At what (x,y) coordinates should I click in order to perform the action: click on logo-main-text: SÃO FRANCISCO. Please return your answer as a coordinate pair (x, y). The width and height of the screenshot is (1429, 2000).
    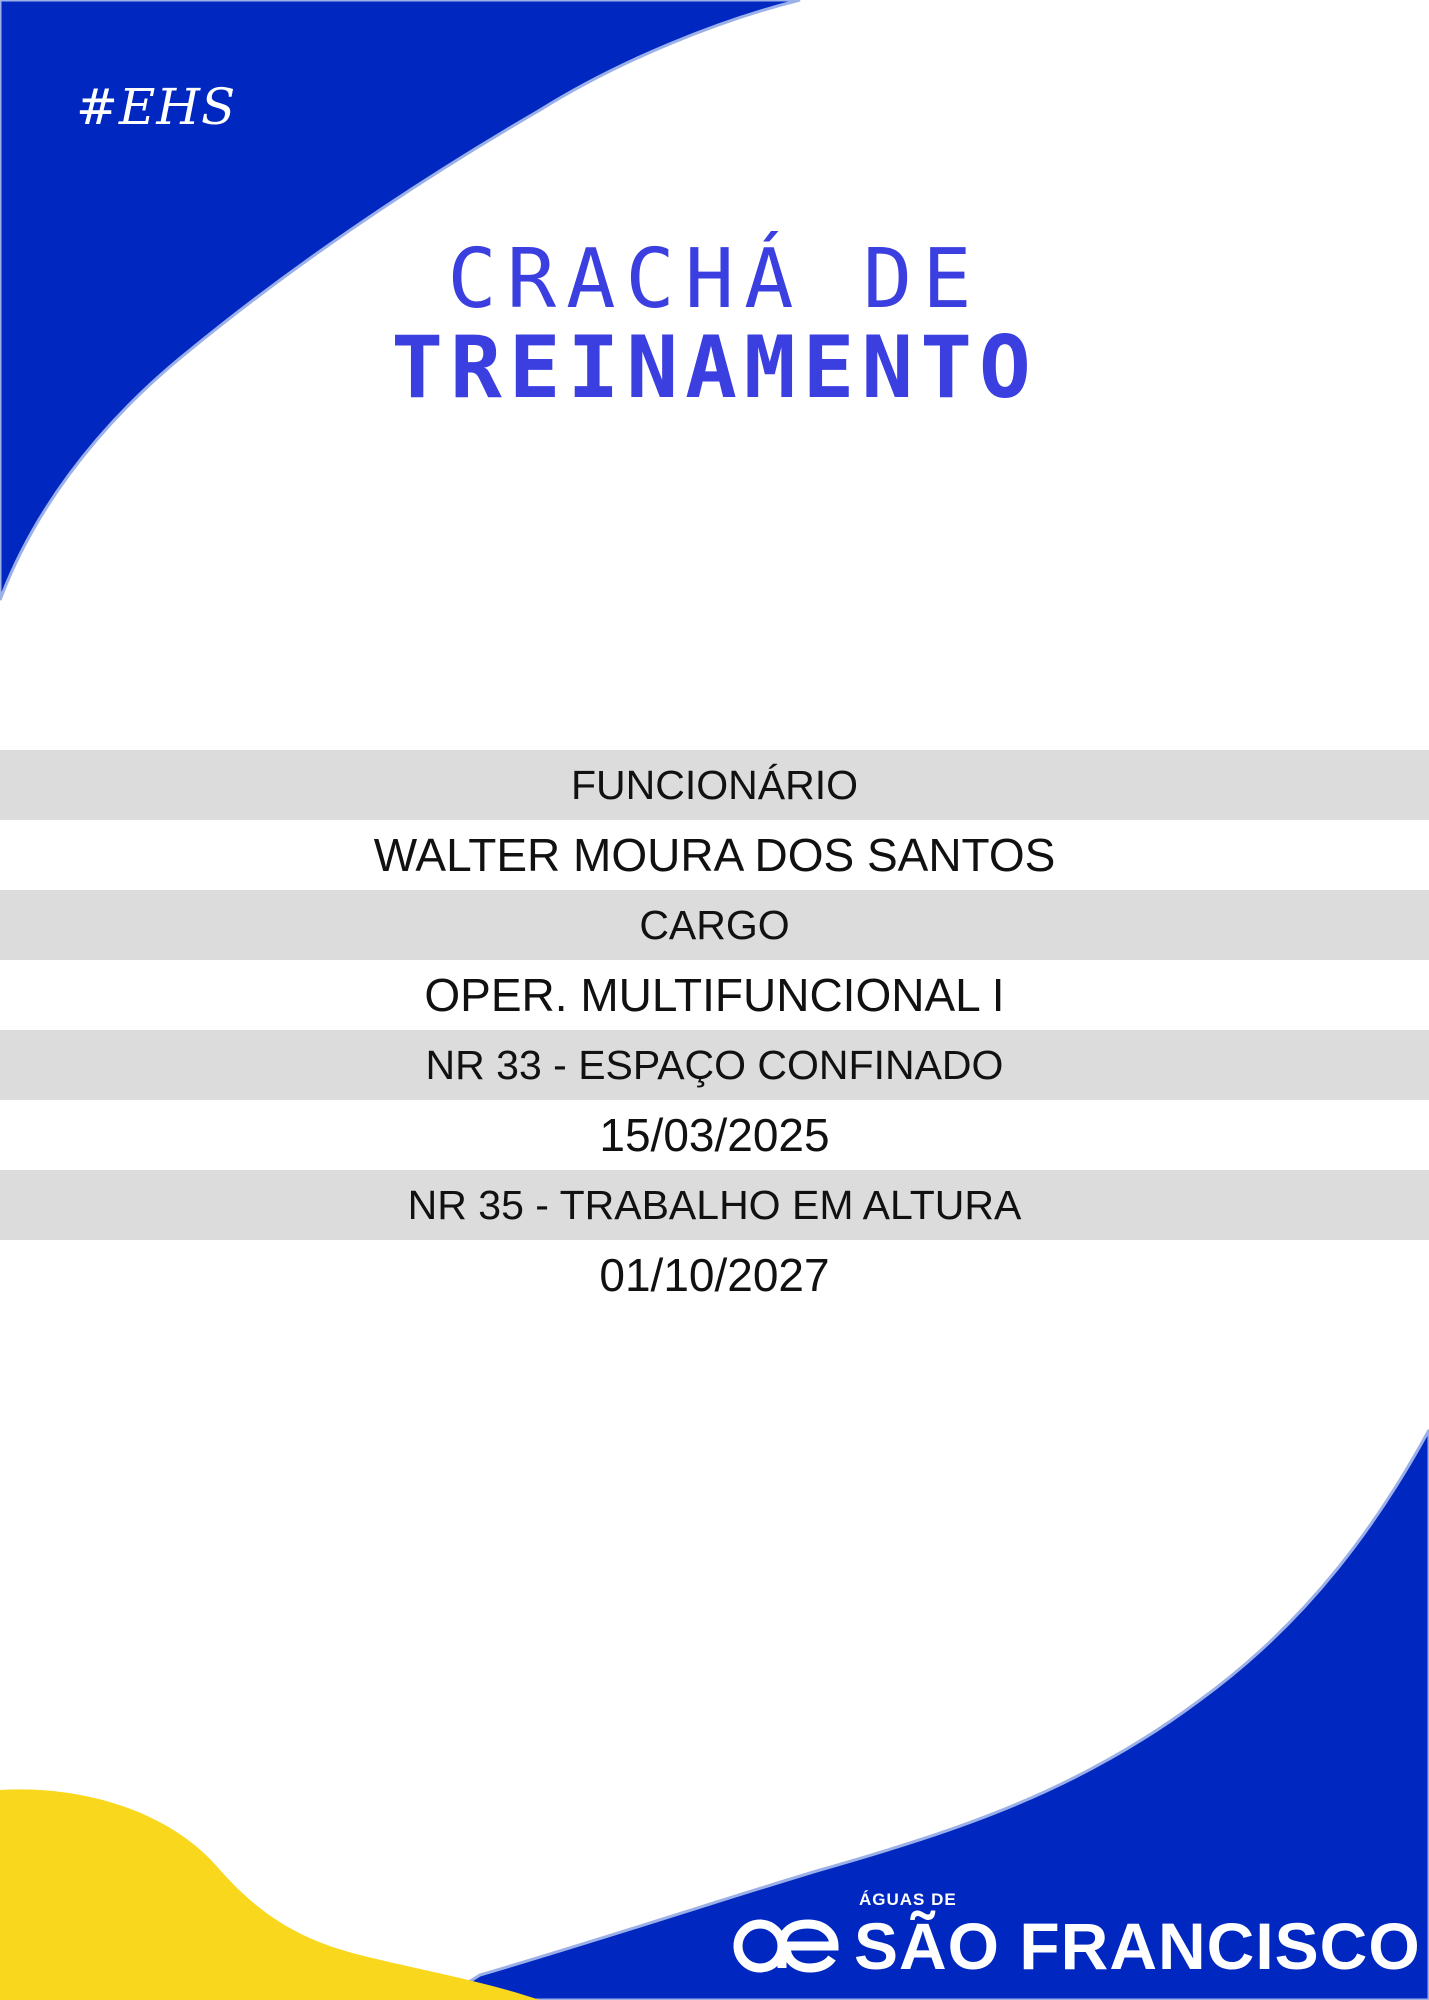
    Looking at the image, I should click on (1137, 1946).